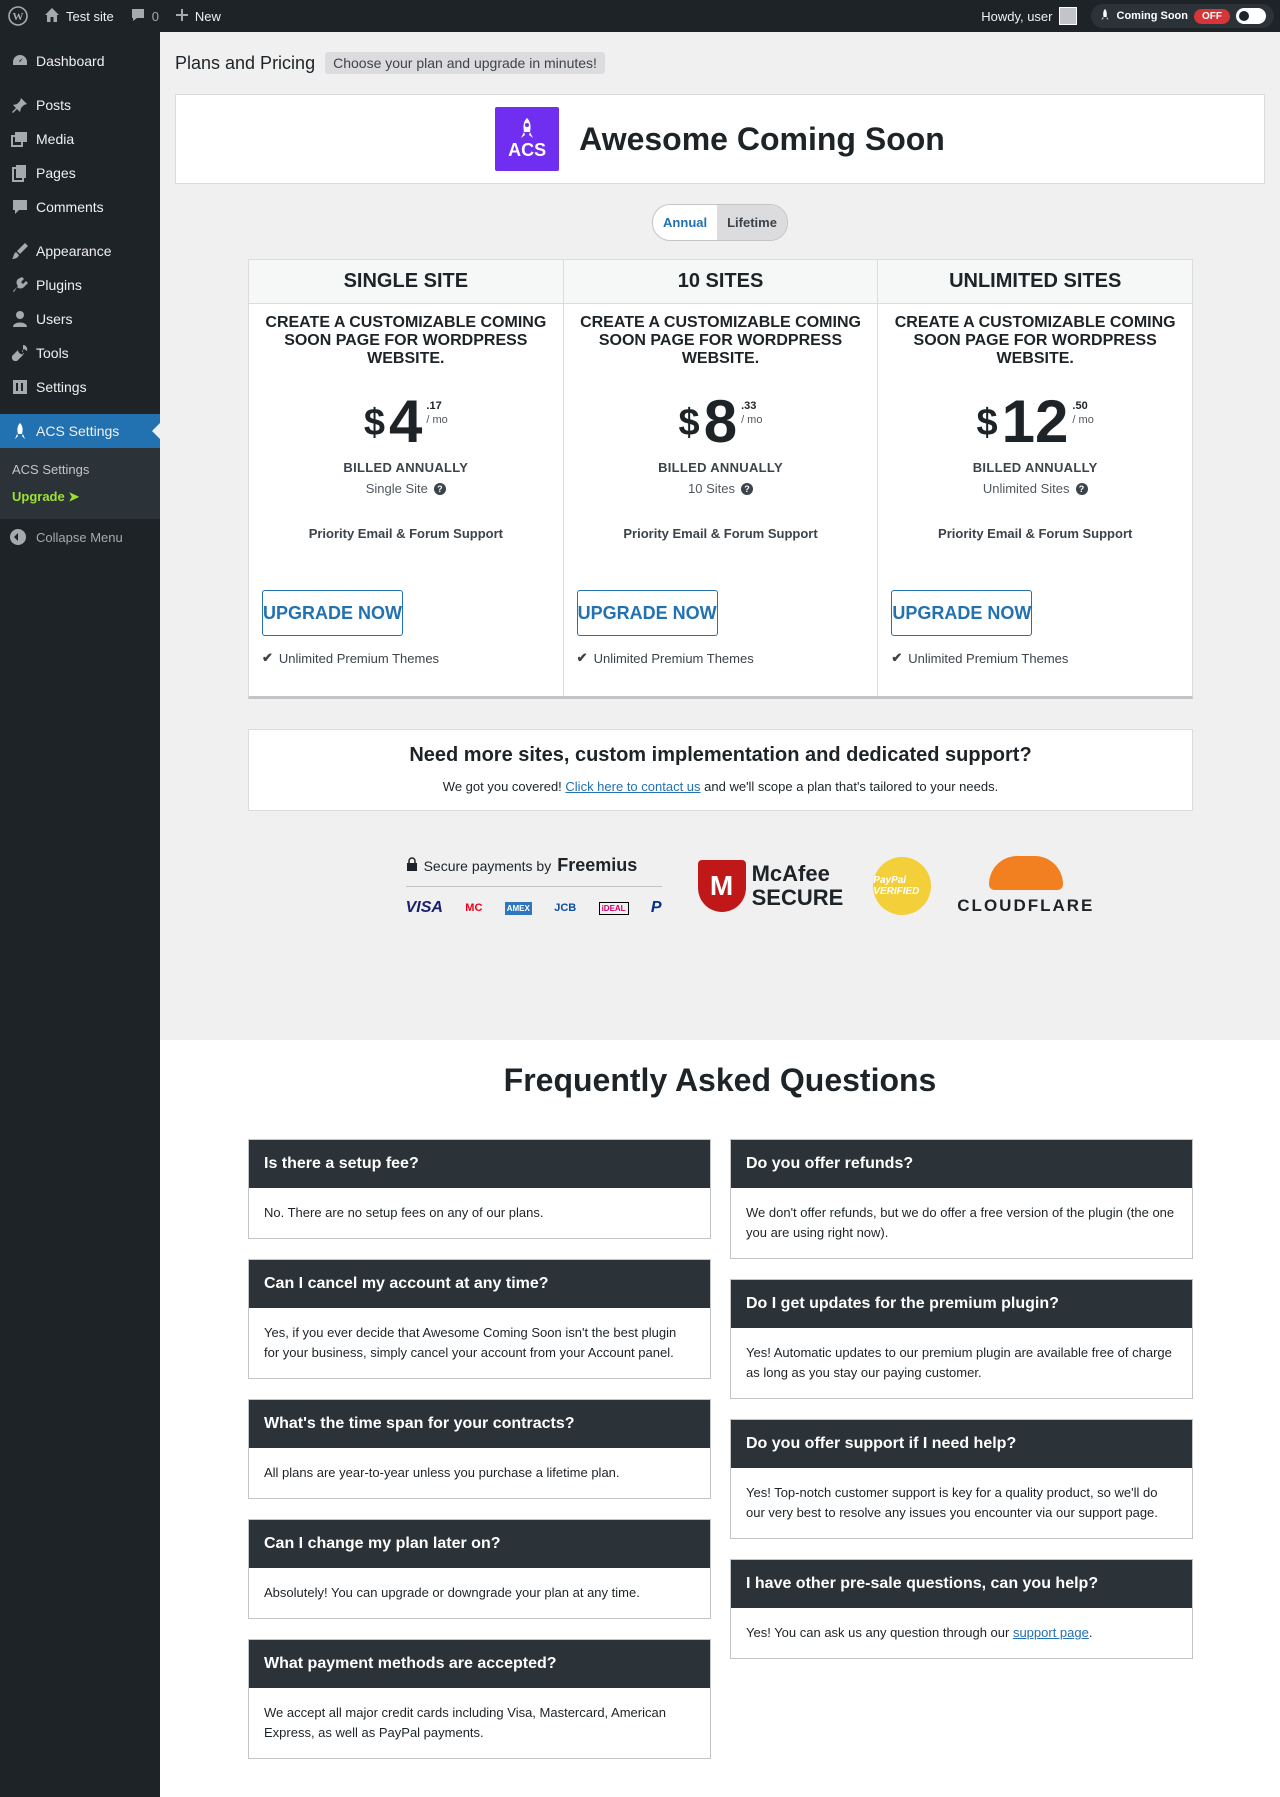 The width and height of the screenshot is (1280, 1797). What do you see at coordinates (479, 1544) in the screenshot?
I see `faq-question: Can I change my plan later on?` at bounding box center [479, 1544].